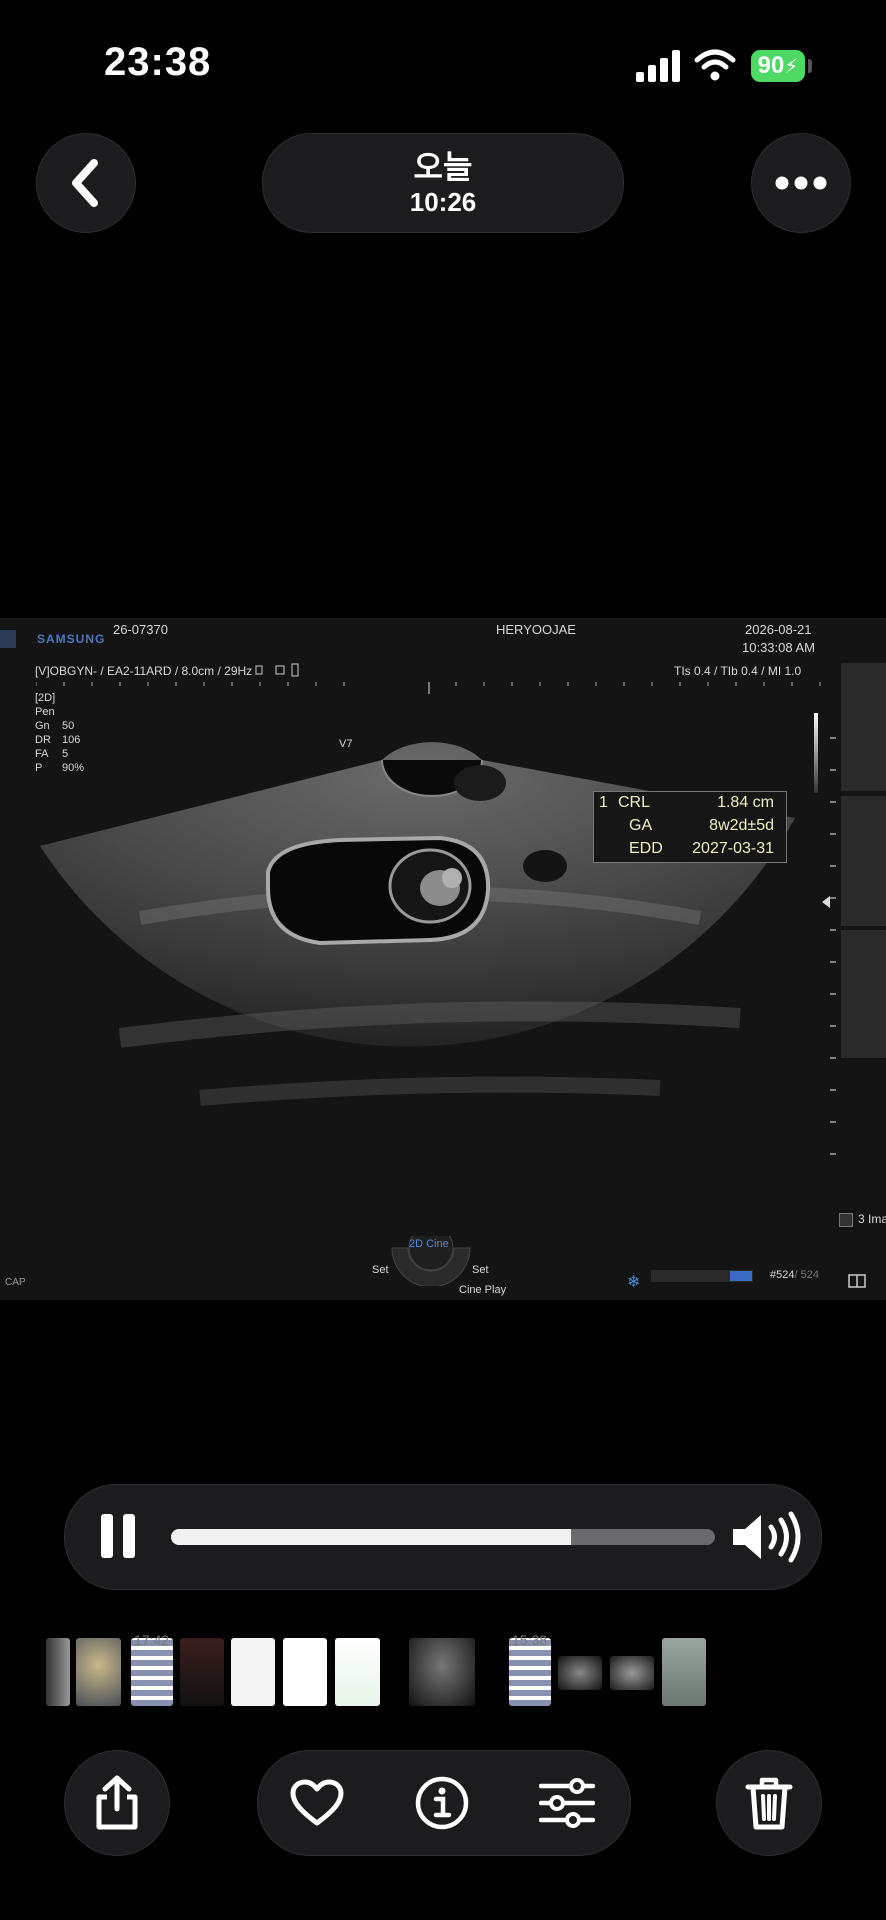 This screenshot has height=1920, width=886. Describe the element at coordinates (689, 851) in the screenshot. I see `measurement-row: EDD 2027-03-31` at that location.